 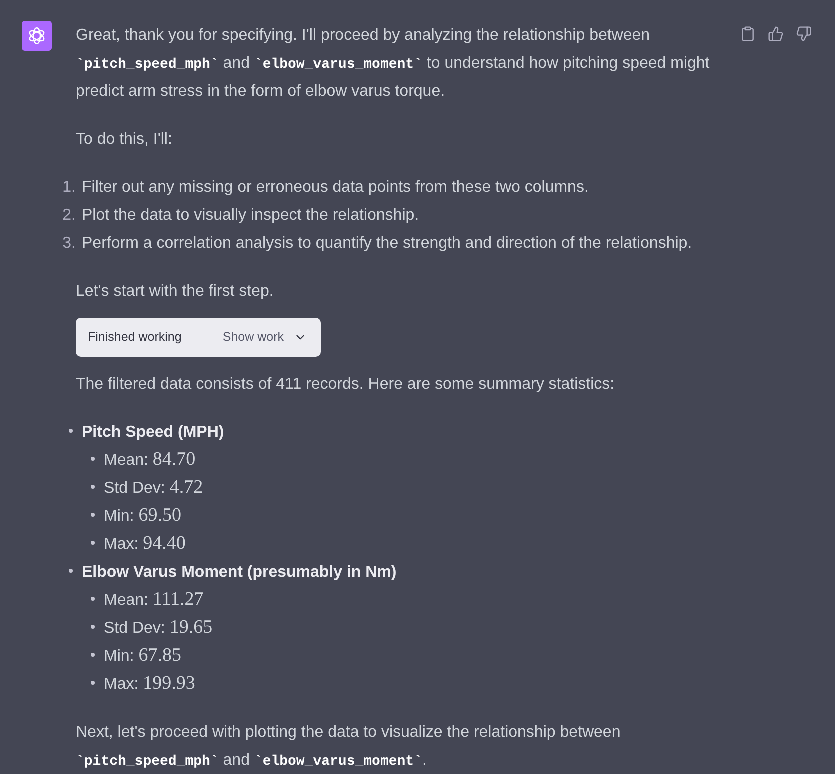 What do you see at coordinates (335, 188) in the screenshot?
I see `list-item-text: Filter out any missing or erroneous data points from these two columns.` at bounding box center [335, 188].